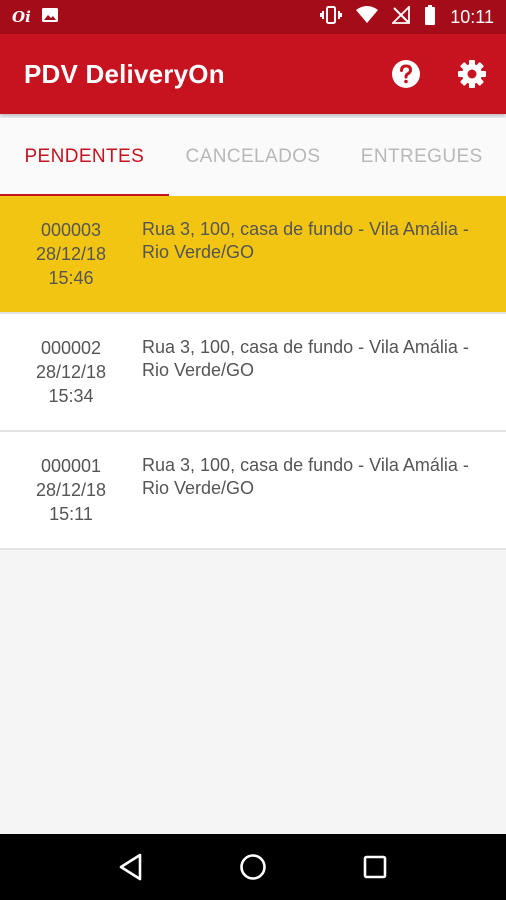 This screenshot has width=506, height=900. What do you see at coordinates (71, 396) in the screenshot?
I see `order-time: 15:34` at bounding box center [71, 396].